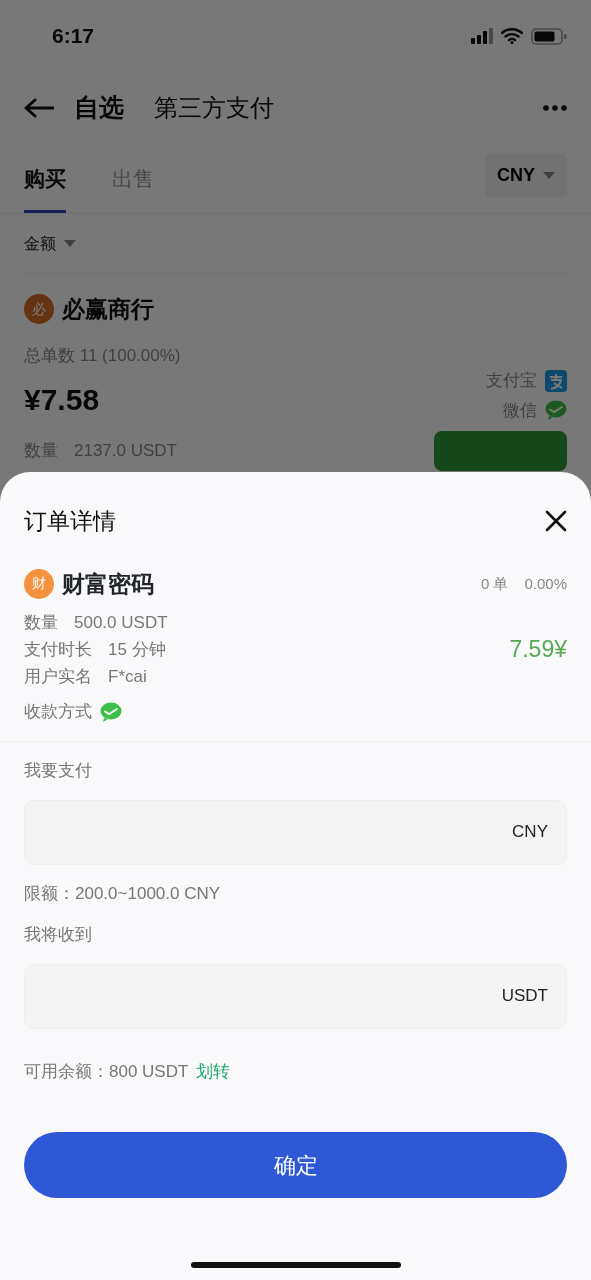 Image resolution: width=591 pixels, height=1280 pixels. I want to click on status-time: 6:17, so click(73, 36).